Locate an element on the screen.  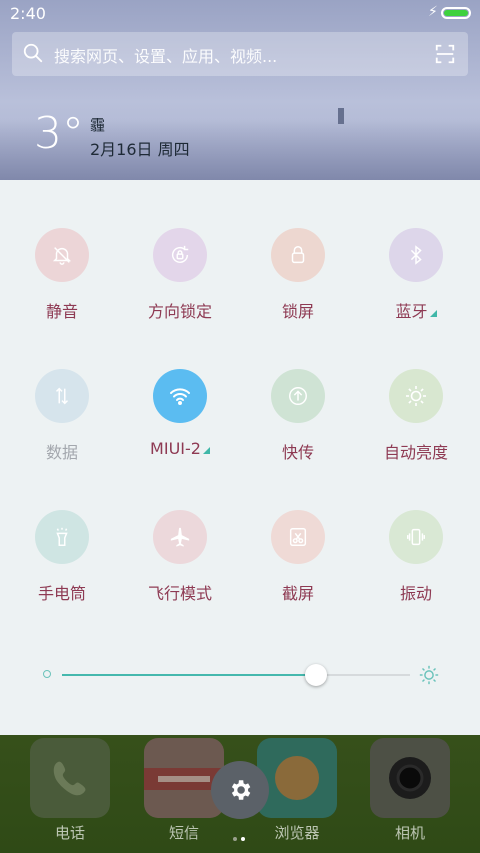
battery-icon is located at coordinates (456, 13).